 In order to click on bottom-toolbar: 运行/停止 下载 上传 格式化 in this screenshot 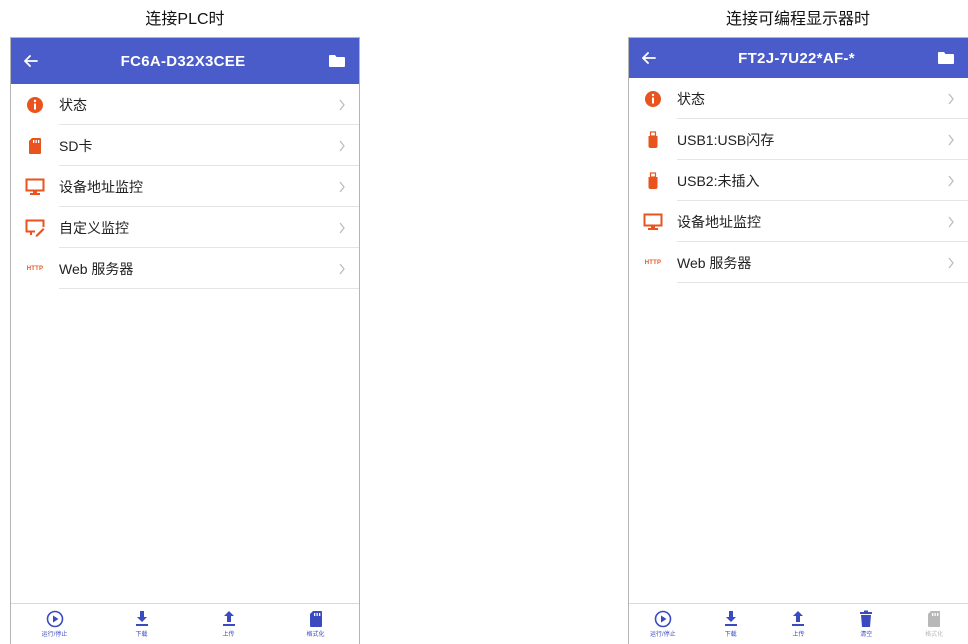, I will do `click(185, 623)`.